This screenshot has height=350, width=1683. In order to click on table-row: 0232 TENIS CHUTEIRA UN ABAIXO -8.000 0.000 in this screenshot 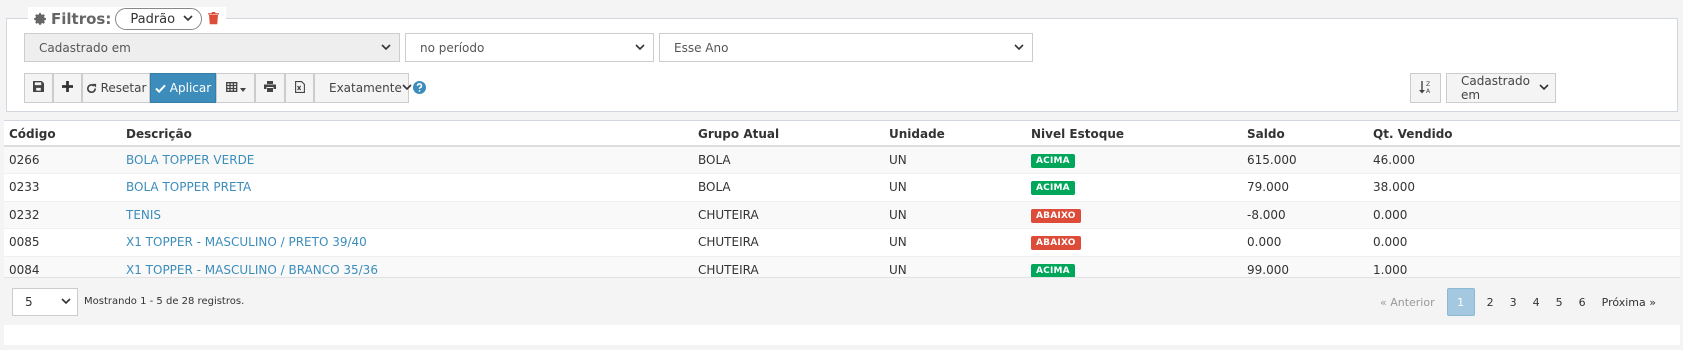, I will do `click(842, 214)`.